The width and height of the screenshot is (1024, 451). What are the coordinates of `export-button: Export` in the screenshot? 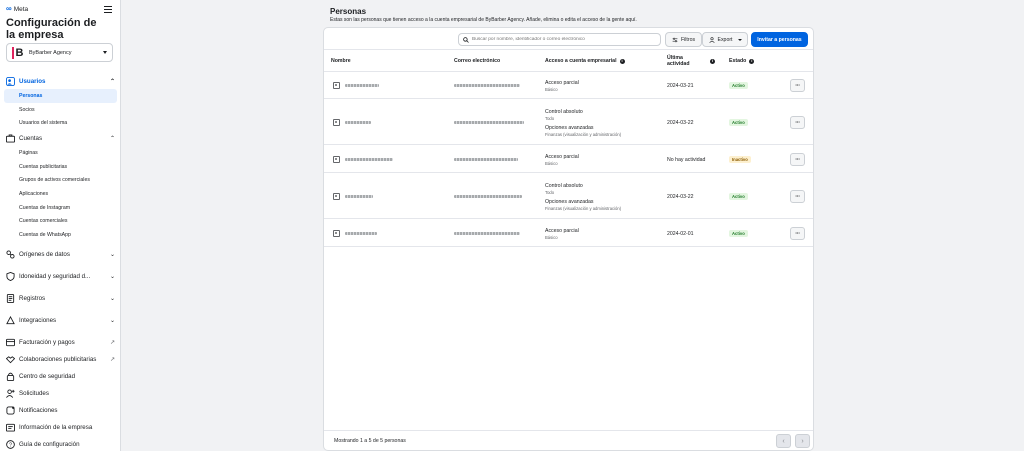 It's located at (725, 39).